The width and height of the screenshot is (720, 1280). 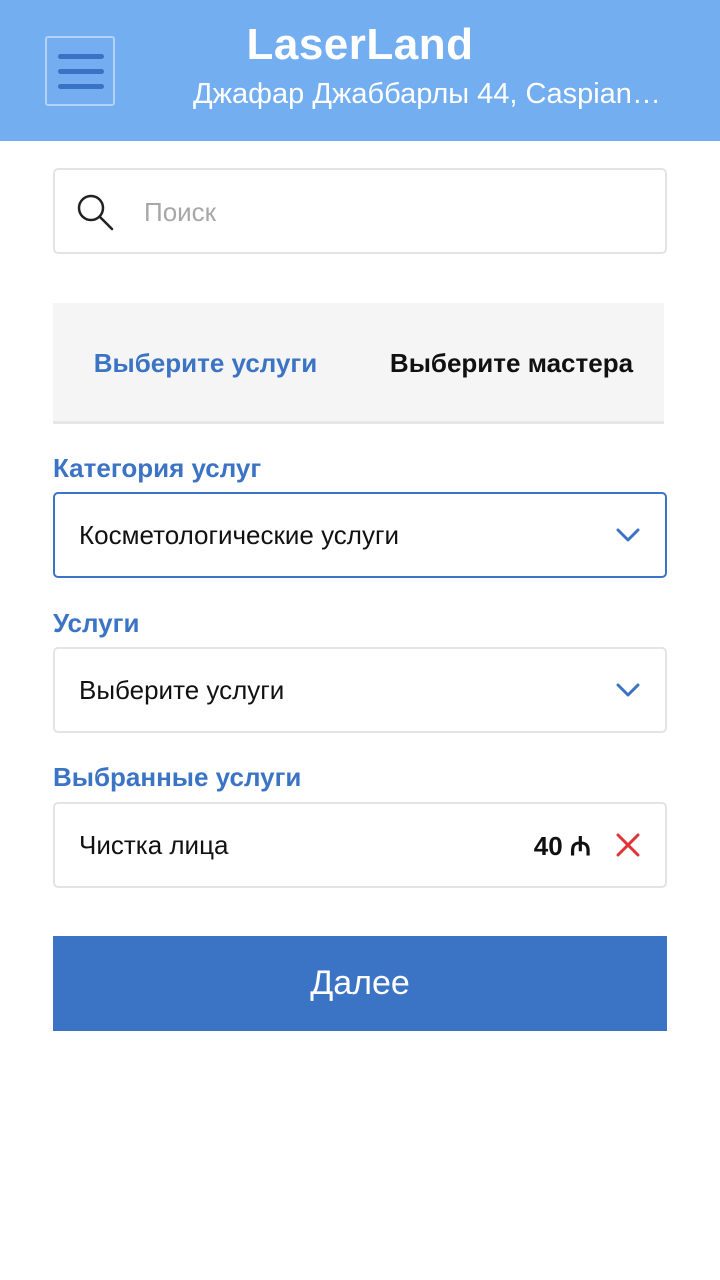 I want to click on salon-address: Джафар Джаббарлы 44, Caspian Plaza, so click(x=428, y=94).